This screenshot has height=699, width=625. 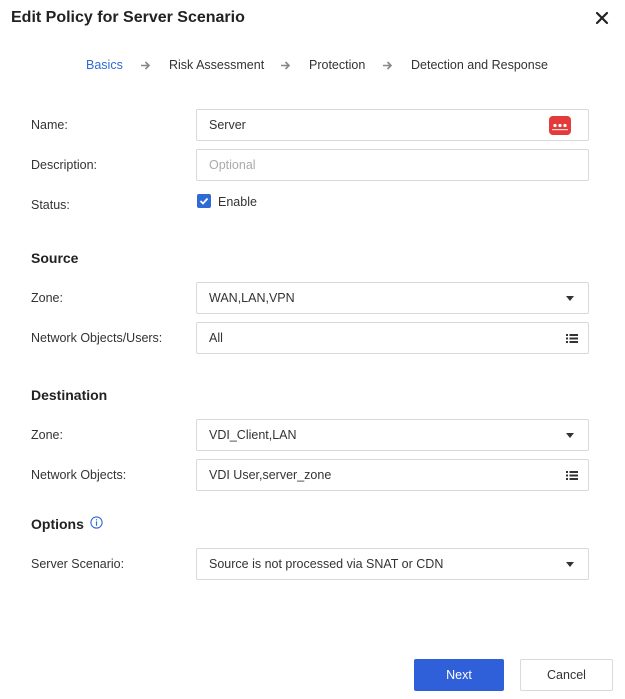 I want to click on info-icon, so click(x=96, y=522).